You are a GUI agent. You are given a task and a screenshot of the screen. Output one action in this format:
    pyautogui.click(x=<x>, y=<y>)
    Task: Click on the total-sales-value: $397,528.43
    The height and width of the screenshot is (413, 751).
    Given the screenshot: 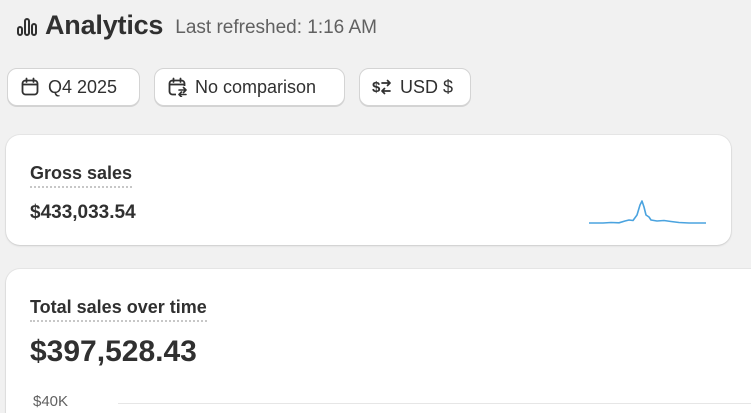 What is the action you would take?
    pyautogui.click(x=113, y=351)
    